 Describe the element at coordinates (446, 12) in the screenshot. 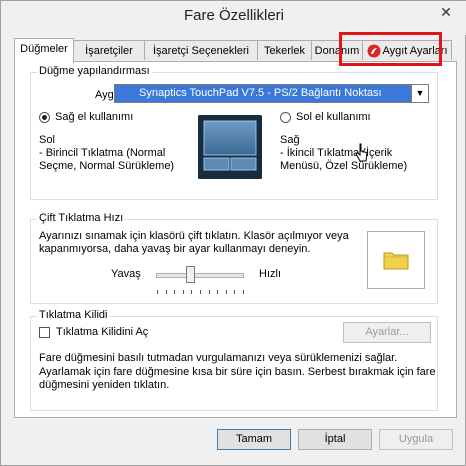

I see `close-icon: ✕` at that location.